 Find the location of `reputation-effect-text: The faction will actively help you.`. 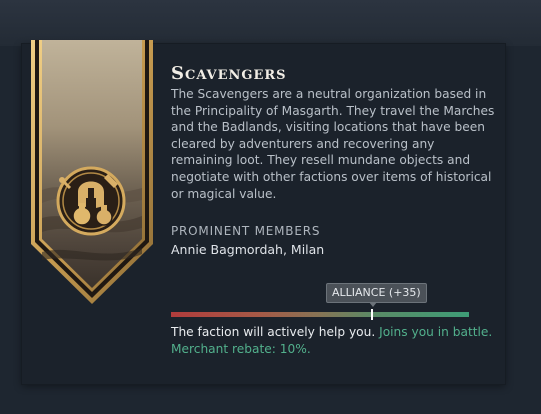

reputation-effect-text: The faction will actively help you. is located at coordinates (273, 332).